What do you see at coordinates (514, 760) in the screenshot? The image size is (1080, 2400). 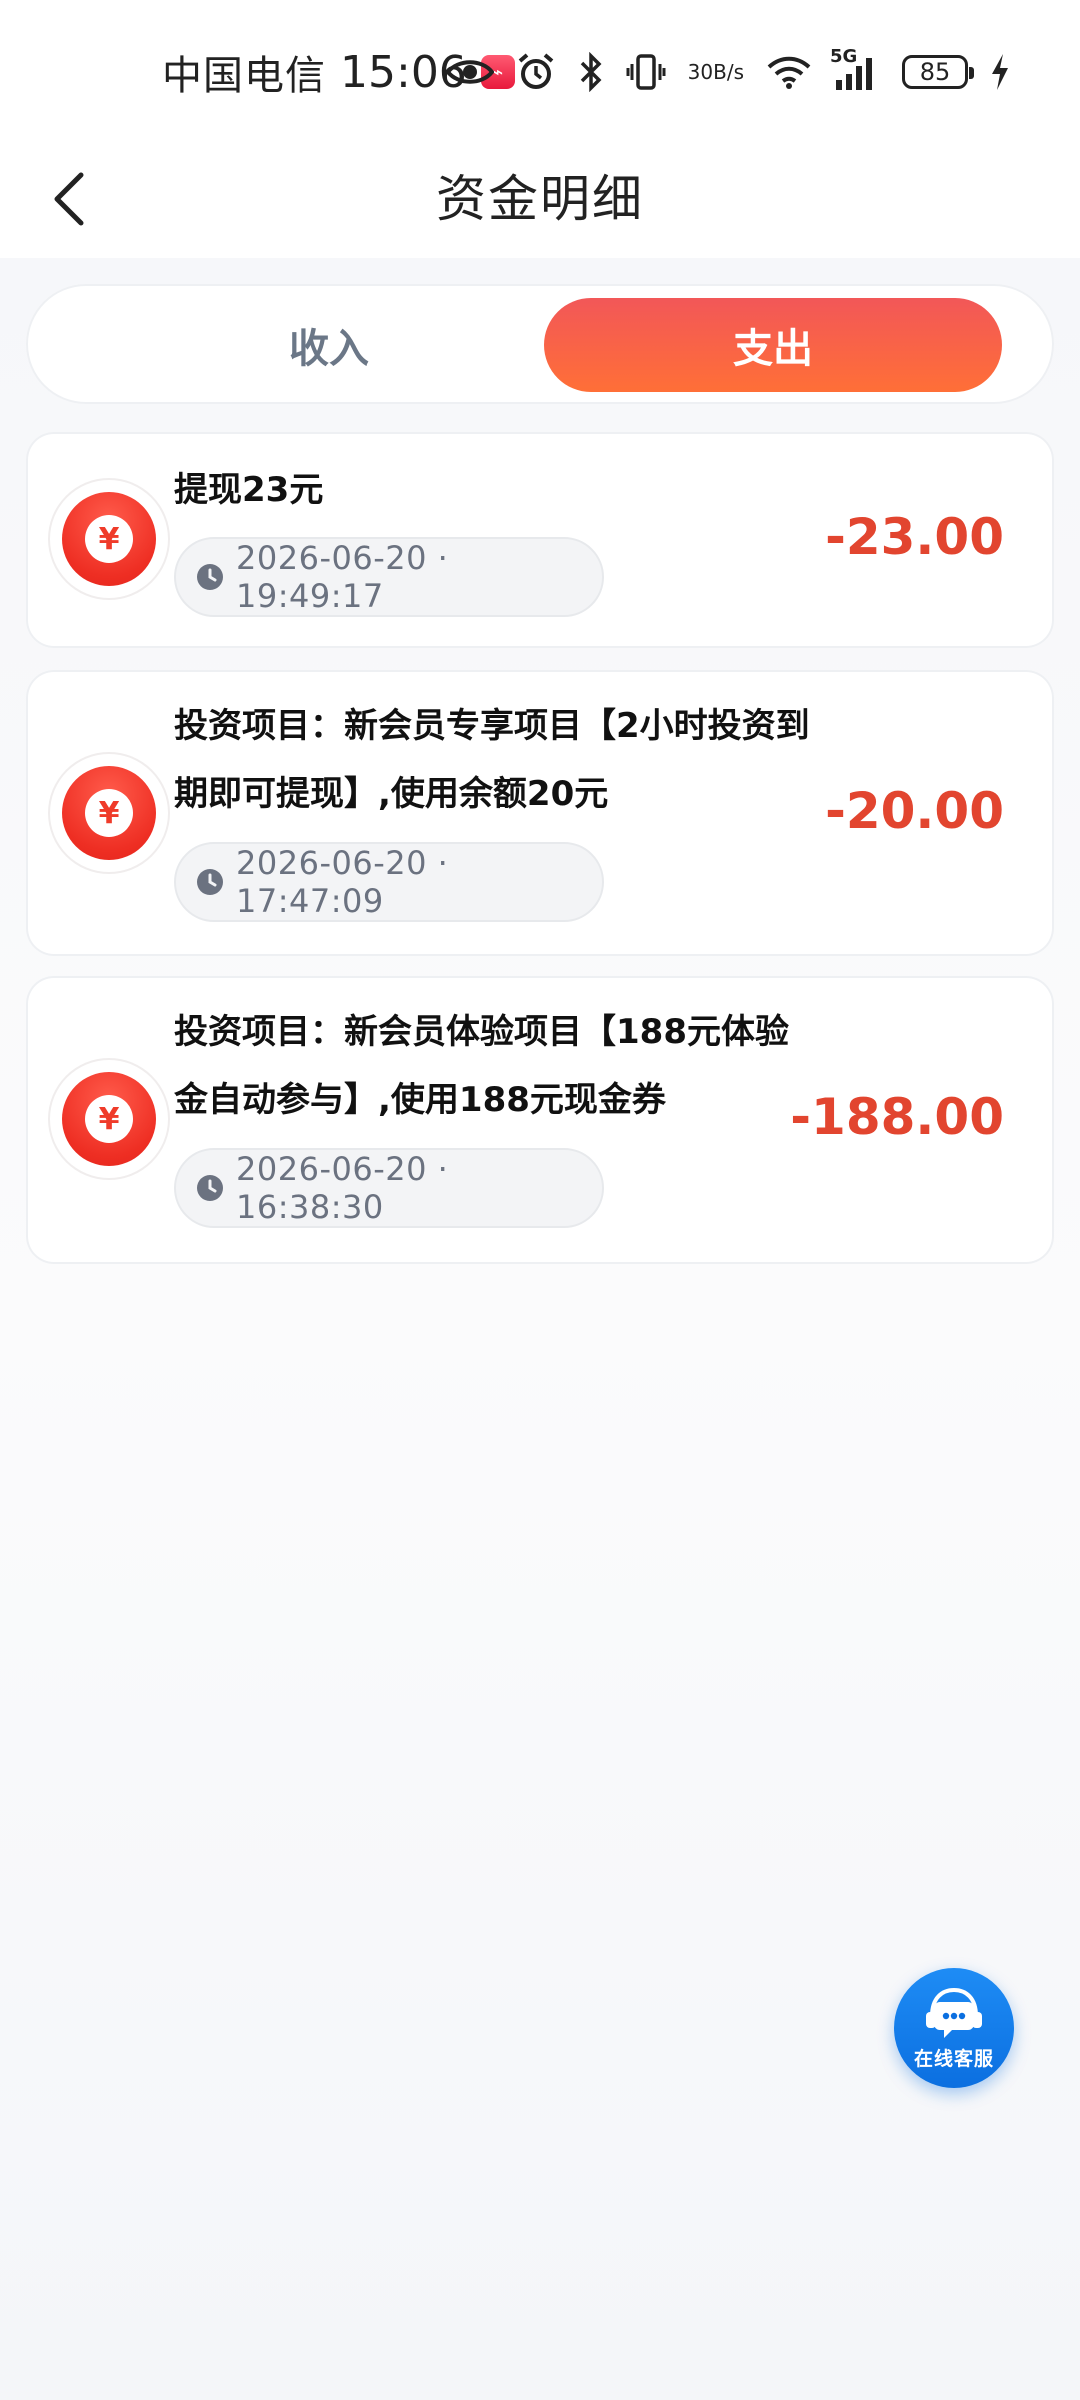 I see `record-title: 投资项目：新会员专享项目【2小时投资到 期即可提现】,使用余额20元` at bounding box center [514, 760].